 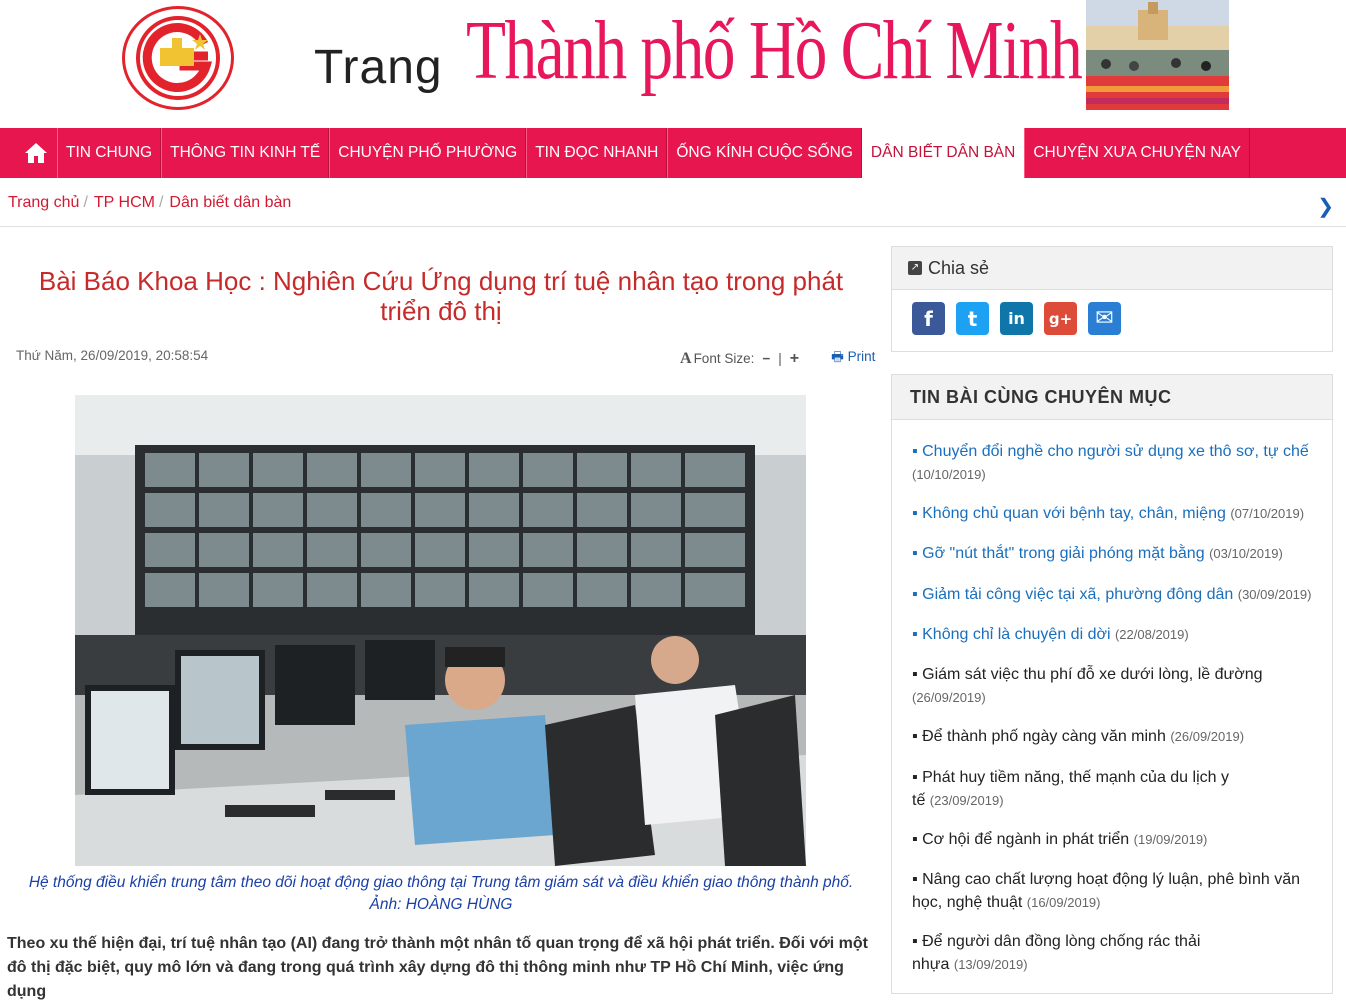 What do you see at coordinates (43, 203) in the screenshot?
I see `breadcrumb-home-link: Trang chủ` at bounding box center [43, 203].